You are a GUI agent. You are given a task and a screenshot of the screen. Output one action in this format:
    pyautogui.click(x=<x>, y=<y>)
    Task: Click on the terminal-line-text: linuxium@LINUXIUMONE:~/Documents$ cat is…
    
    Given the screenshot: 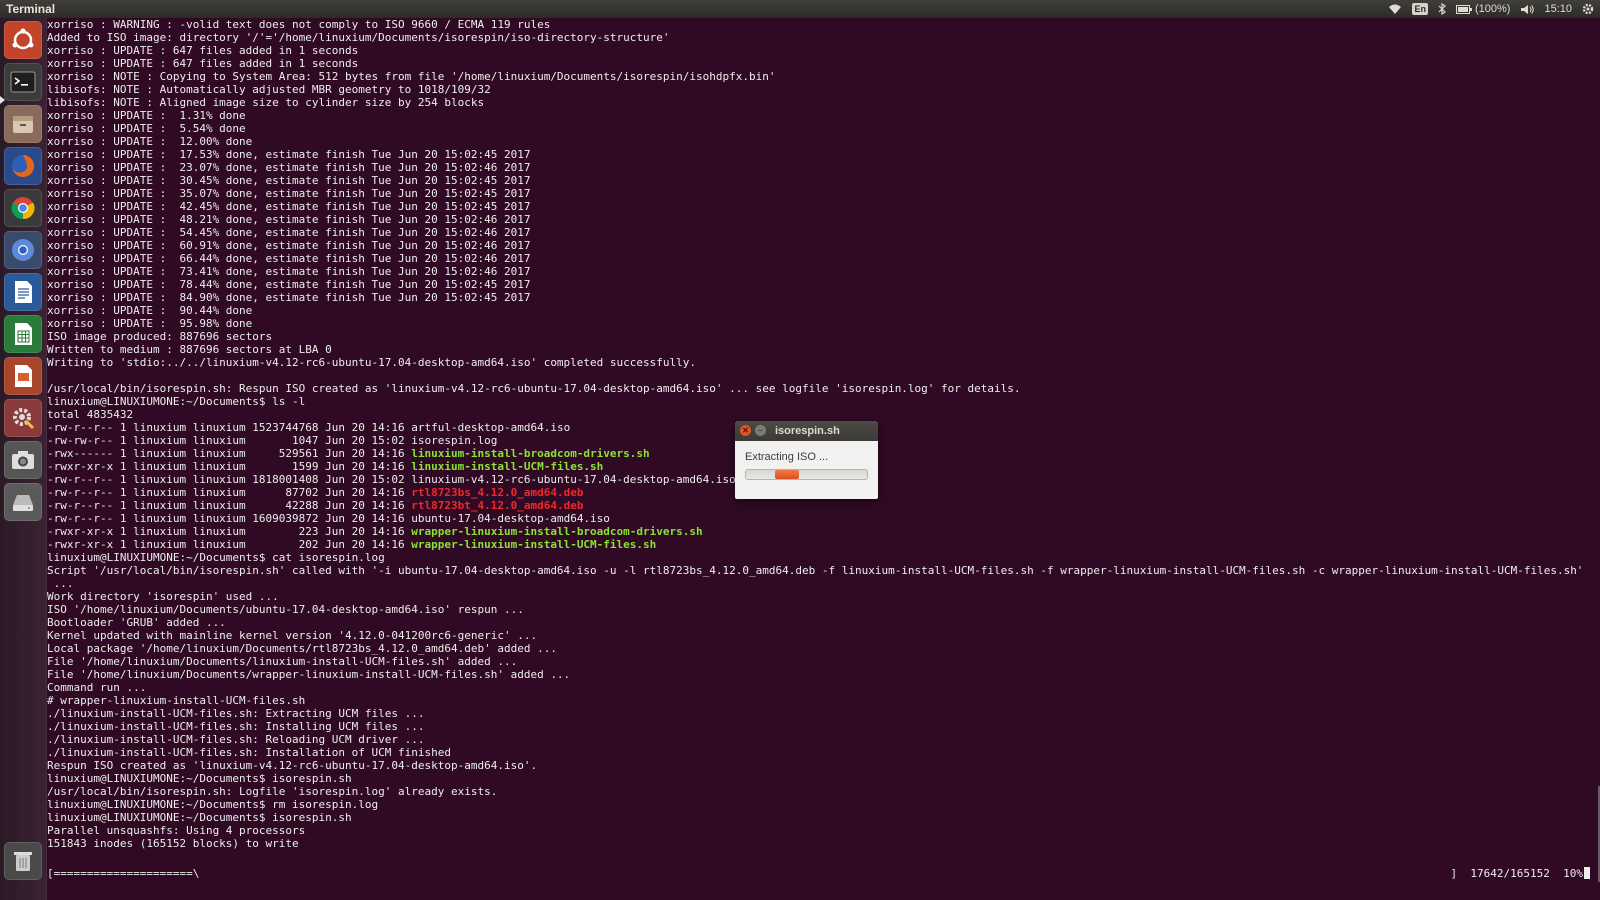 What is the action you would take?
    pyautogui.click(x=216, y=557)
    